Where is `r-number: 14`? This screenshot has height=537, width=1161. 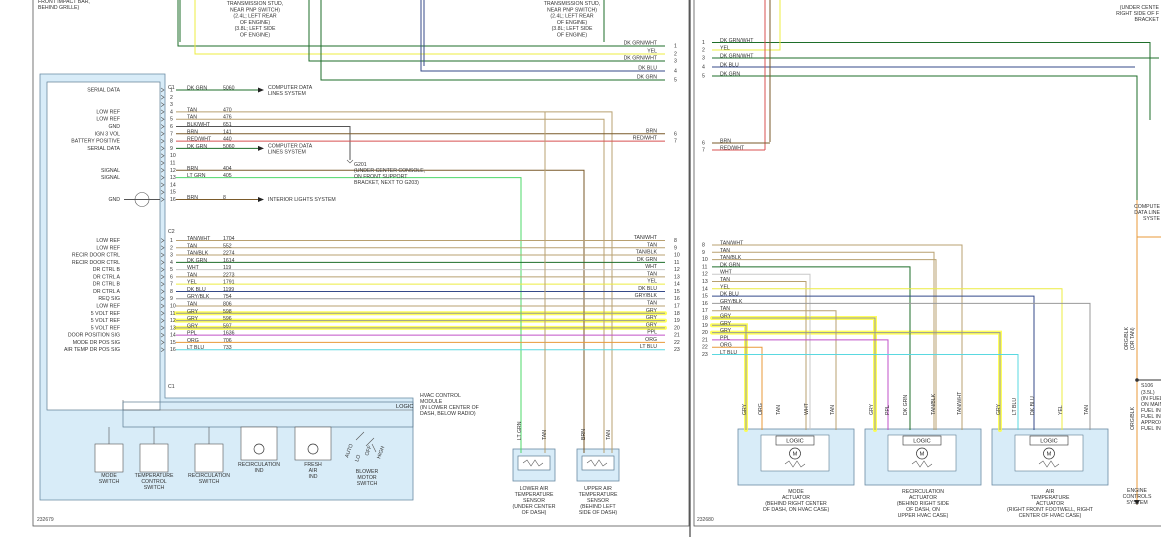 r-number: 14 is located at coordinates (705, 289).